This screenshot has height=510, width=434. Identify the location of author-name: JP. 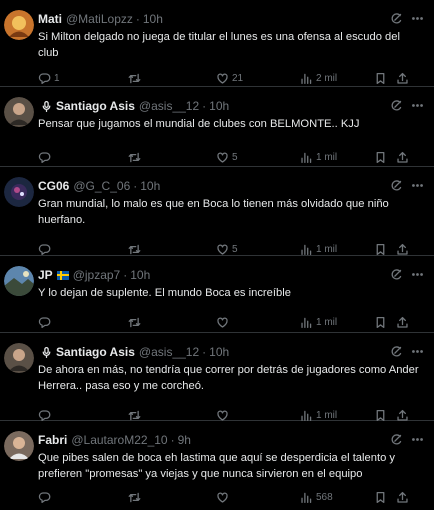
(45, 275).